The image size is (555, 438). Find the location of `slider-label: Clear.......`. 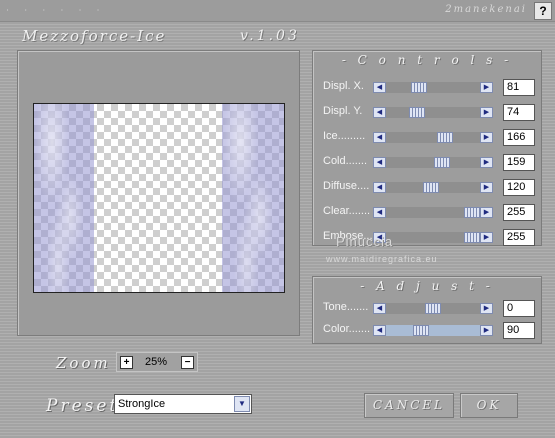

slider-label: Clear....... is located at coordinates (347, 211).